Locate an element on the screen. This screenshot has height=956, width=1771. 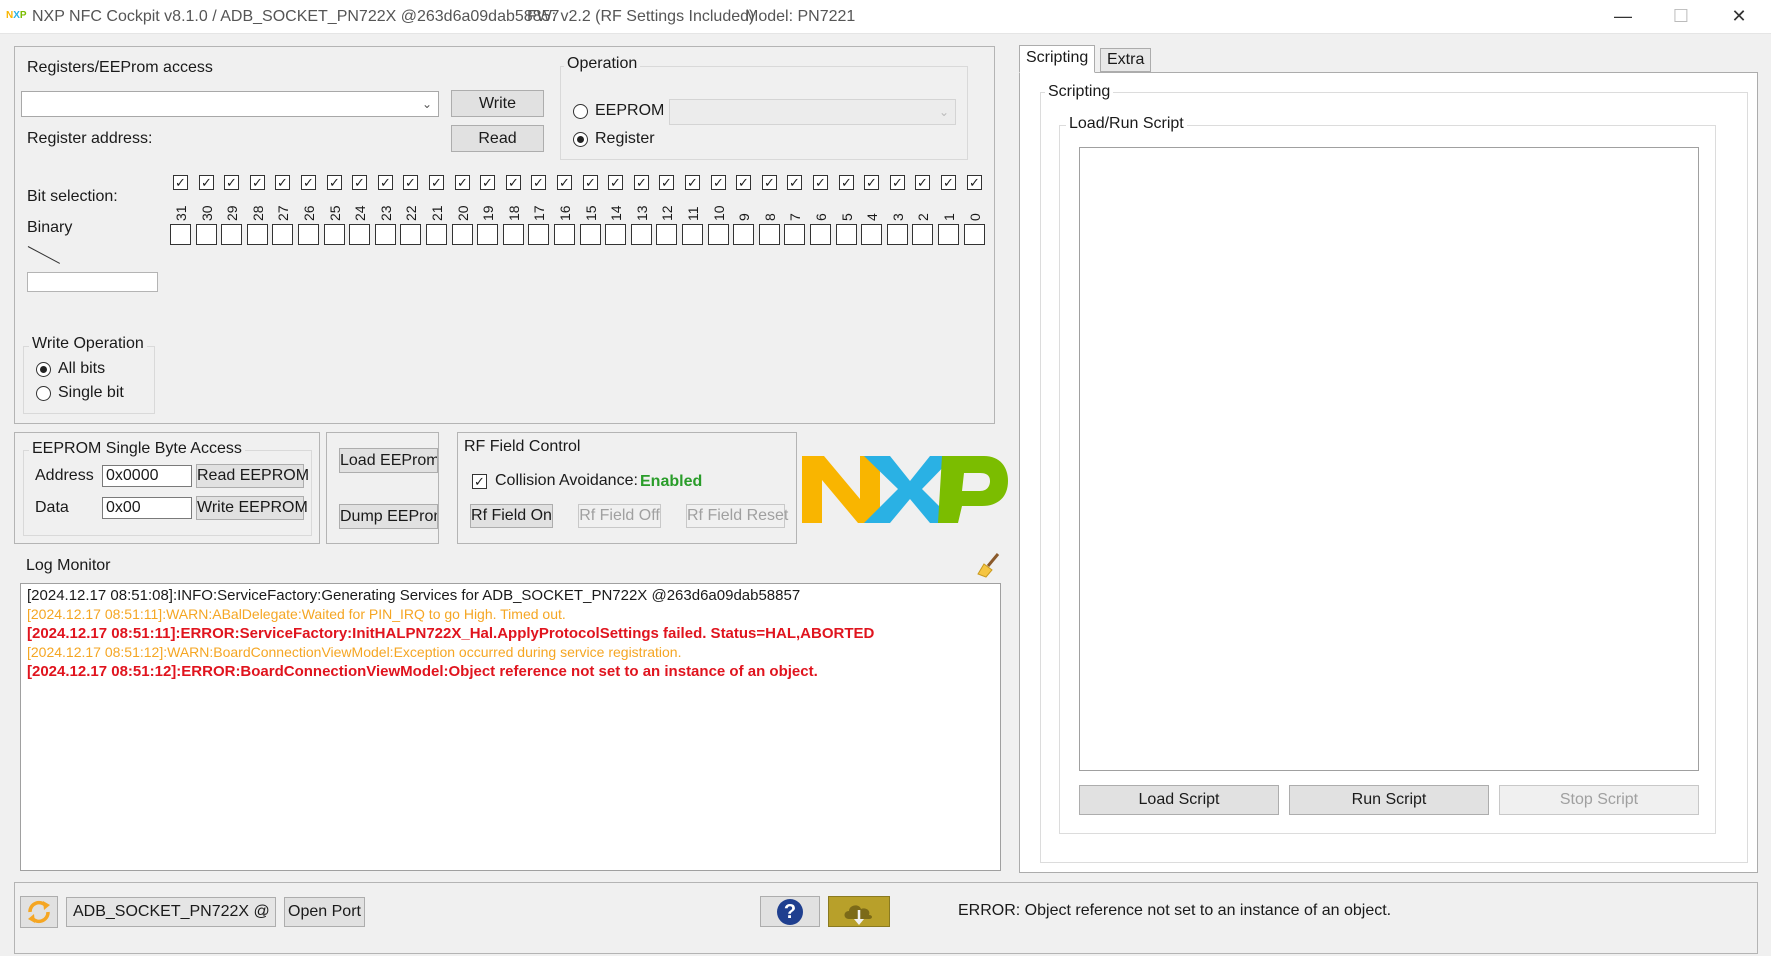
load-script-button: Load Script is located at coordinates (1179, 800).